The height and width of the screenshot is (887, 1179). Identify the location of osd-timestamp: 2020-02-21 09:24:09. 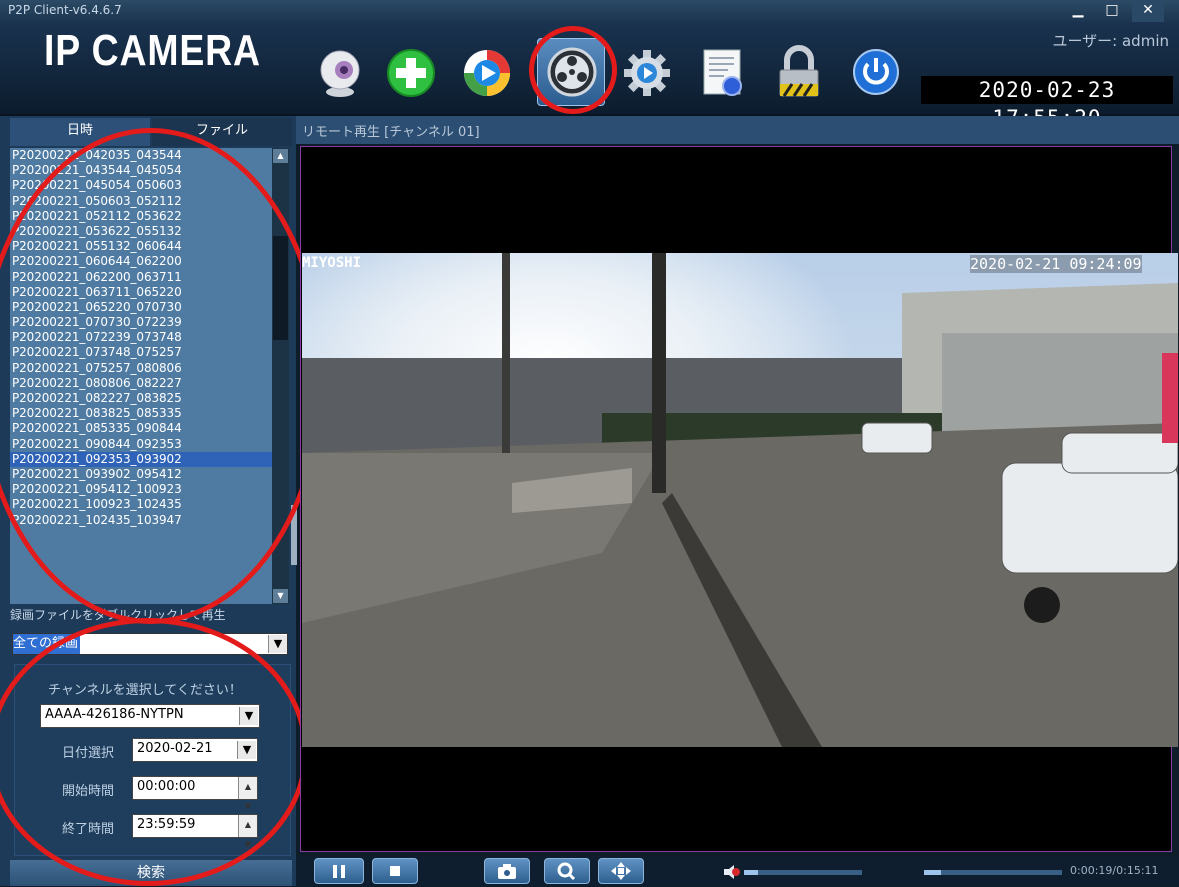
(1056, 264).